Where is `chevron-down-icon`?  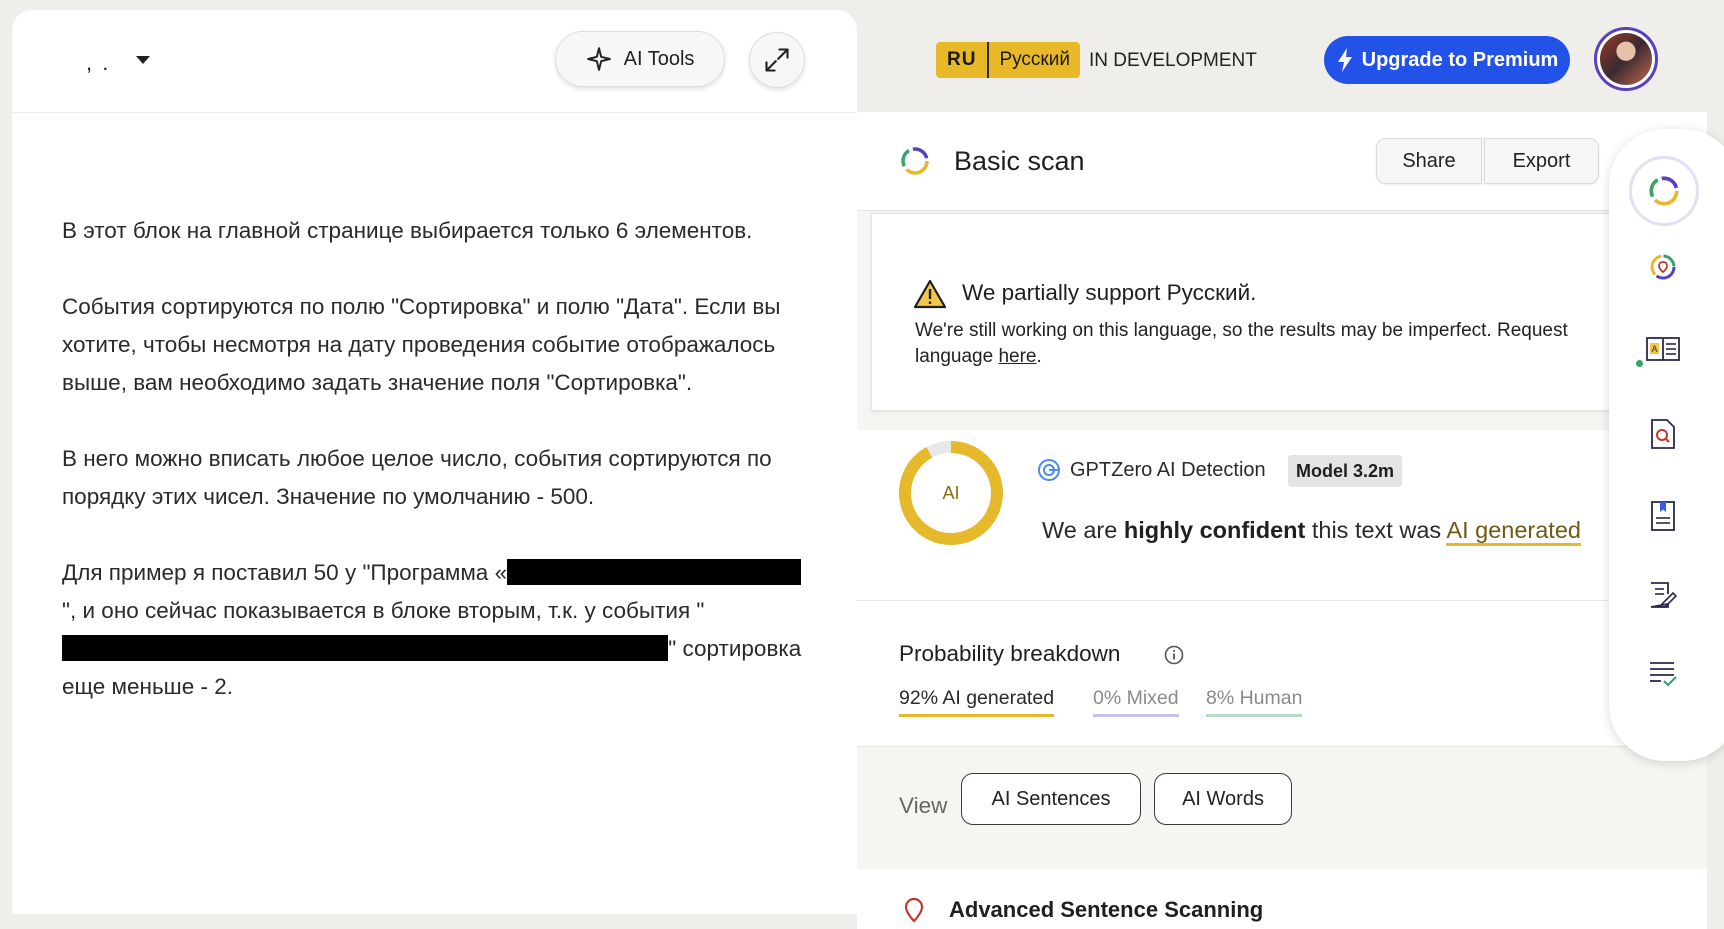
chevron-down-icon is located at coordinates (143, 60).